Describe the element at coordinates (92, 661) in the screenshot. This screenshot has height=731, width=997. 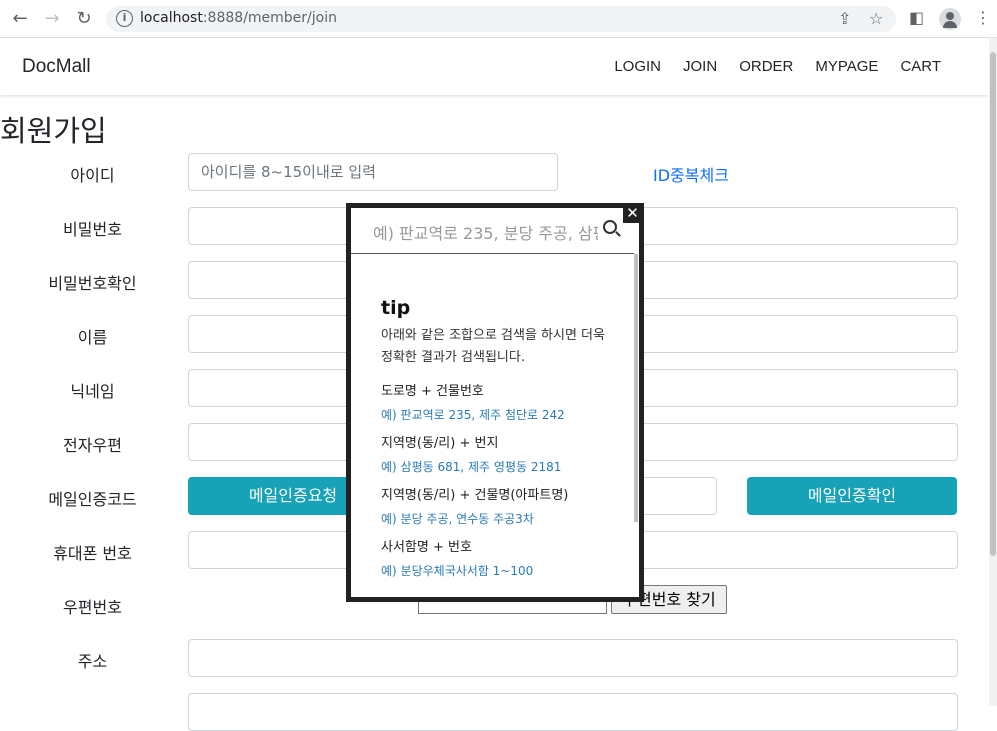
I see `address-label: 주소` at that location.